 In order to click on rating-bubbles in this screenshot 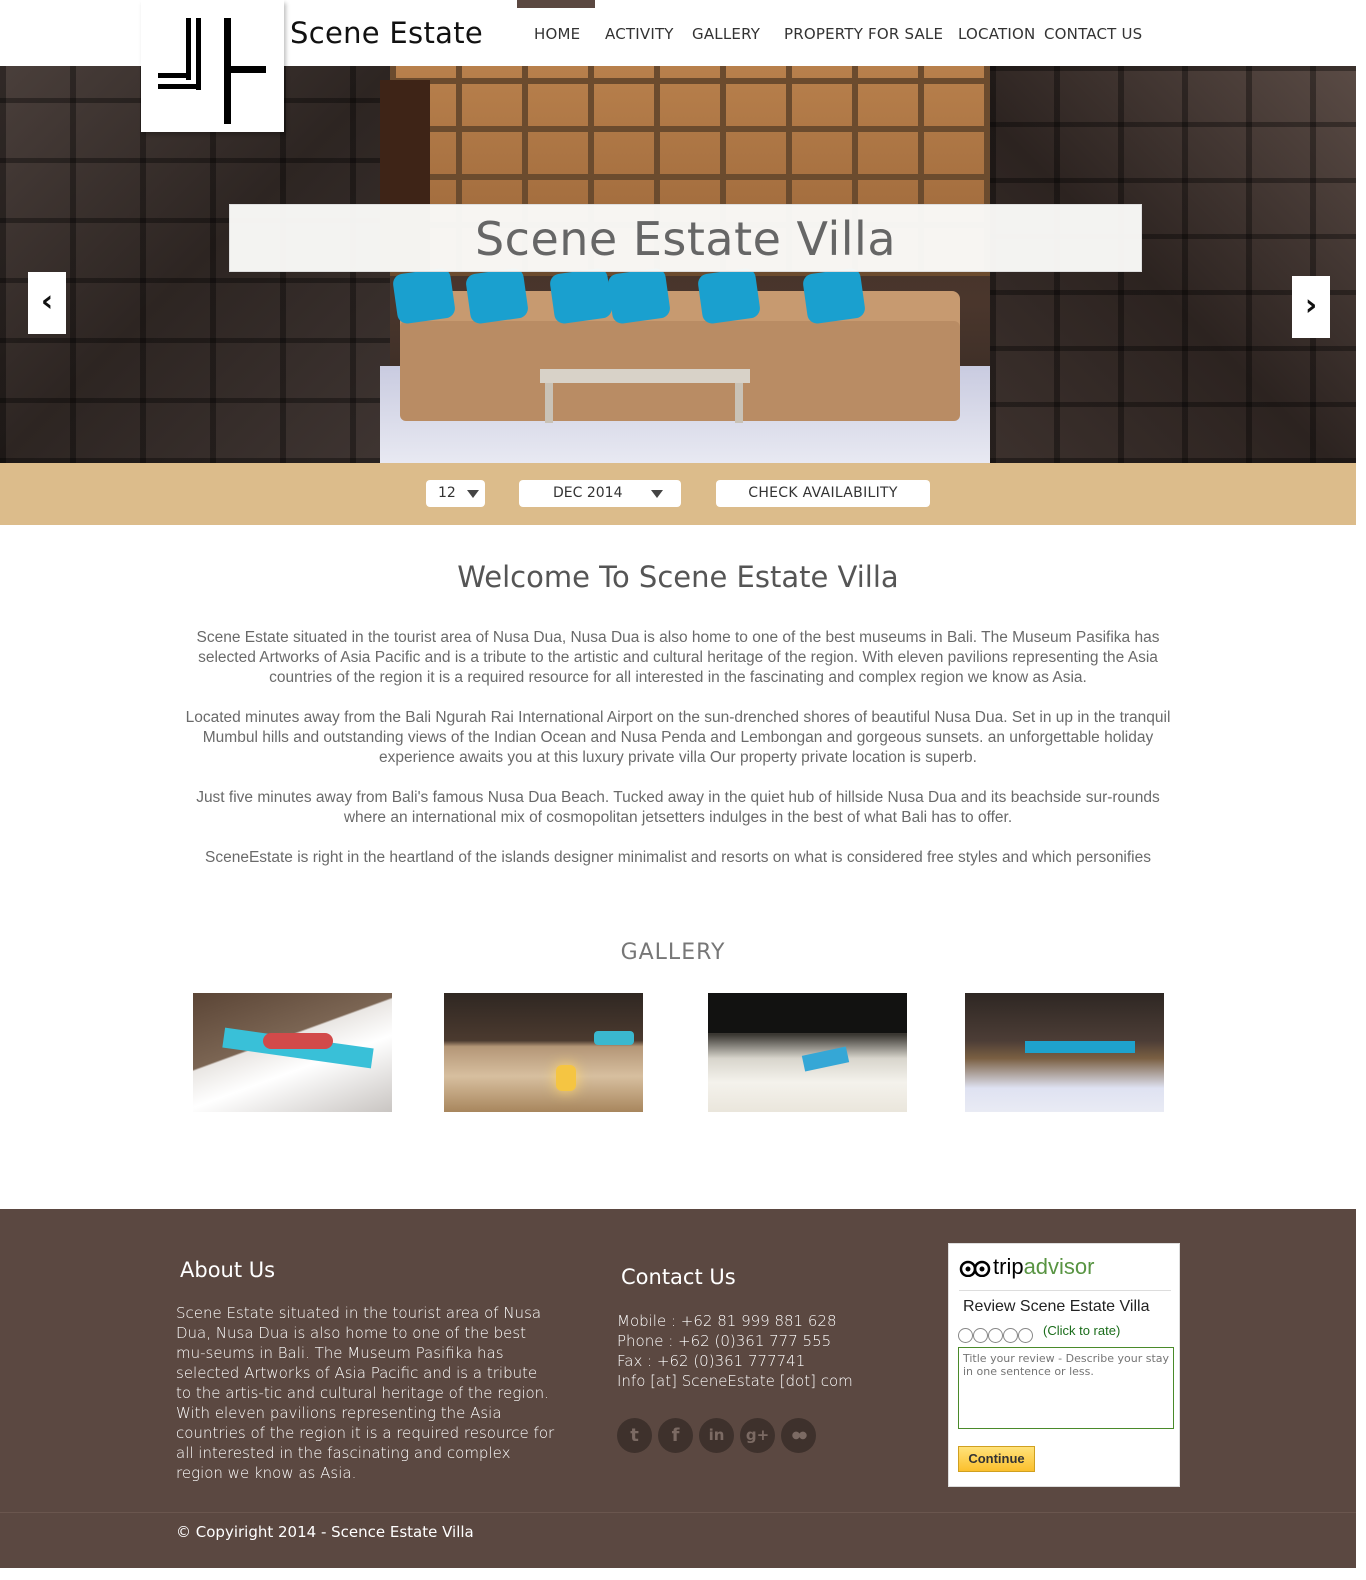, I will do `click(995, 1334)`.